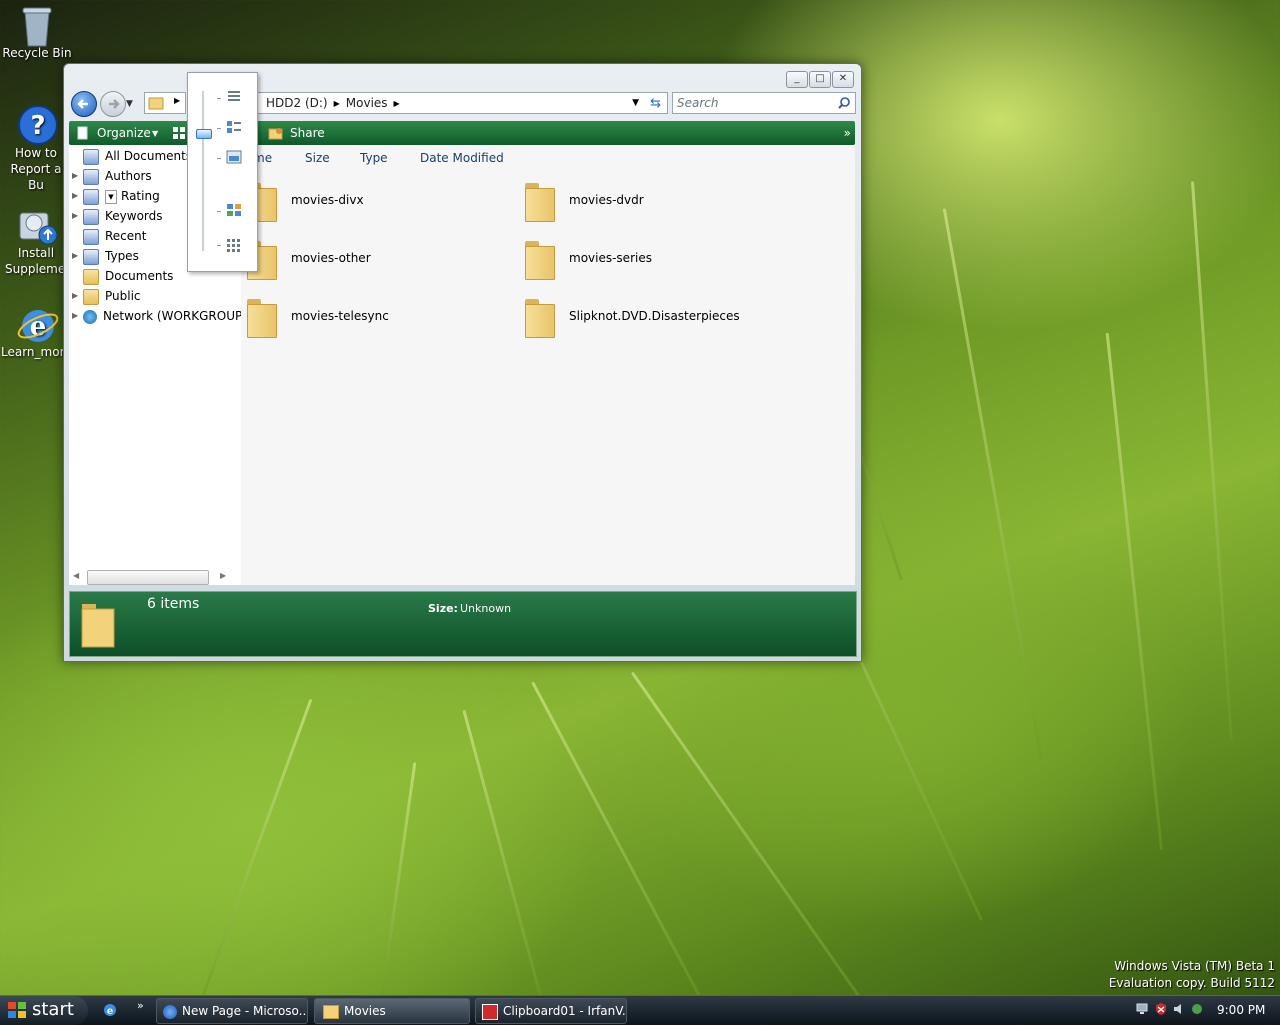 The height and width of the screenshot is (1025, 1280). I want to click on folder-item: movies-series, so click(587, 258).